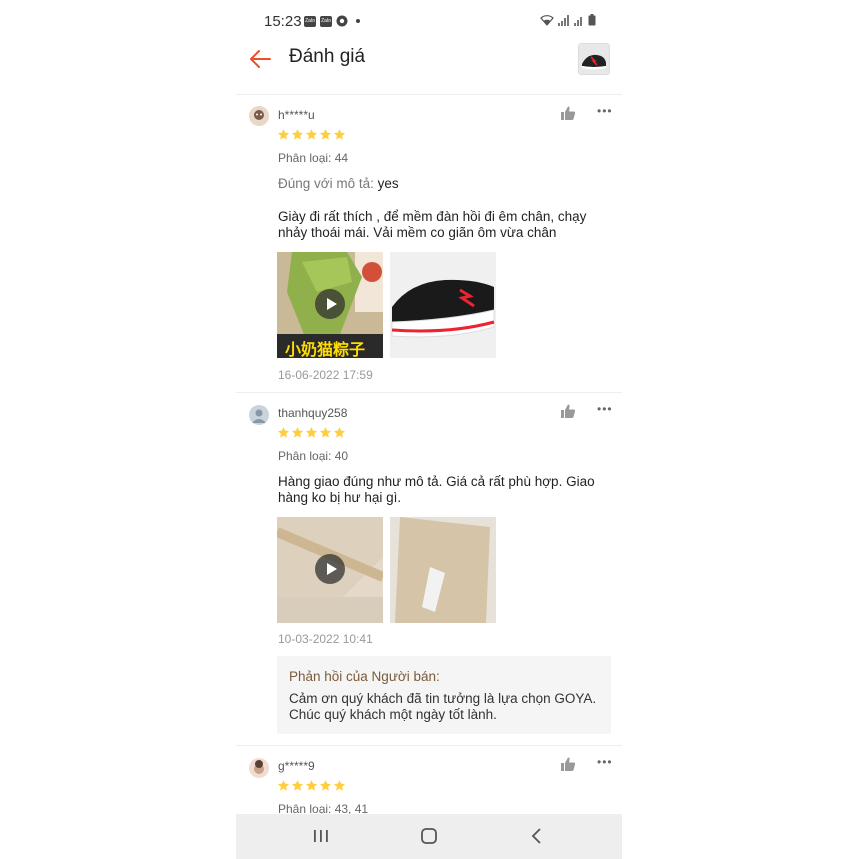  I want to click on review-username: h*****u, so click(296, 115).